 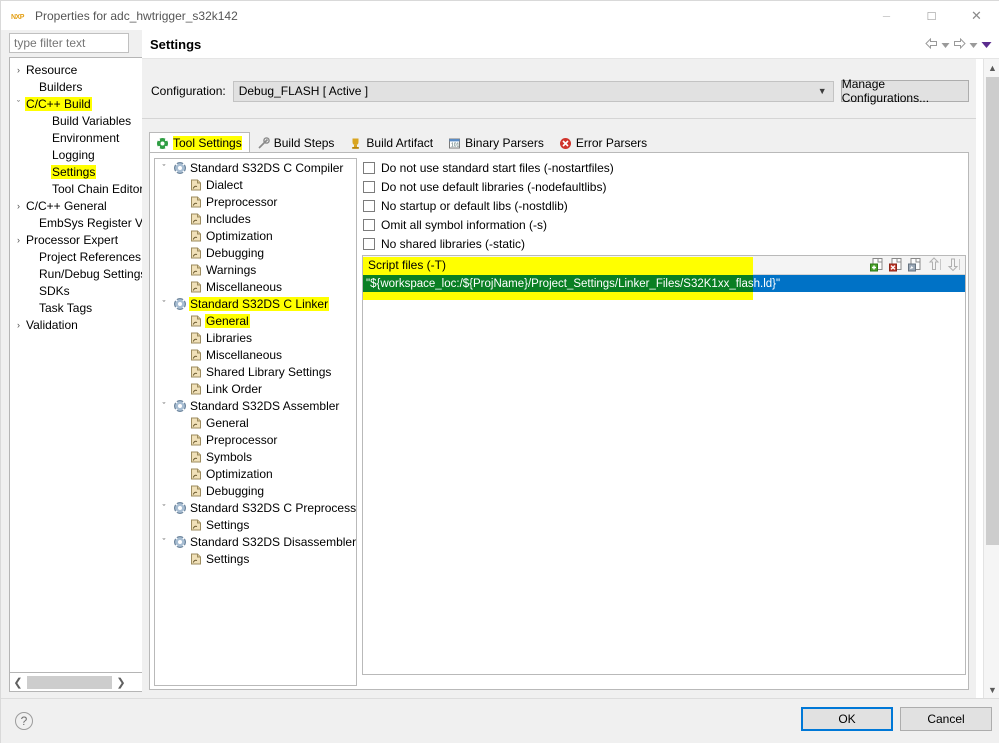 What do you see at coordinates (959, 44) in the screenshot?
I see `forward-arrow-icon` at bounding box center [959, 44].